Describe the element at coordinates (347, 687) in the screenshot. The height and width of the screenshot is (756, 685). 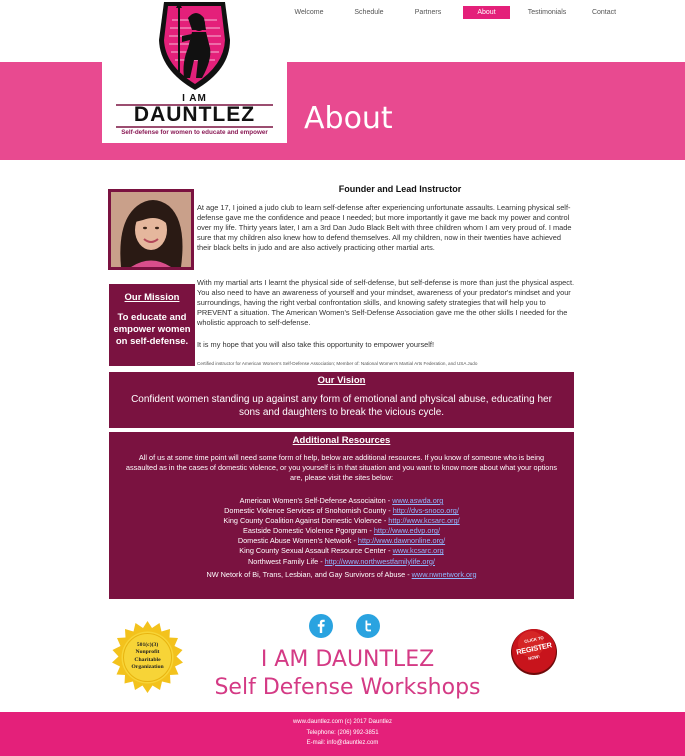
I see `brand-subtitle: Self Defense Workshops` at that location.